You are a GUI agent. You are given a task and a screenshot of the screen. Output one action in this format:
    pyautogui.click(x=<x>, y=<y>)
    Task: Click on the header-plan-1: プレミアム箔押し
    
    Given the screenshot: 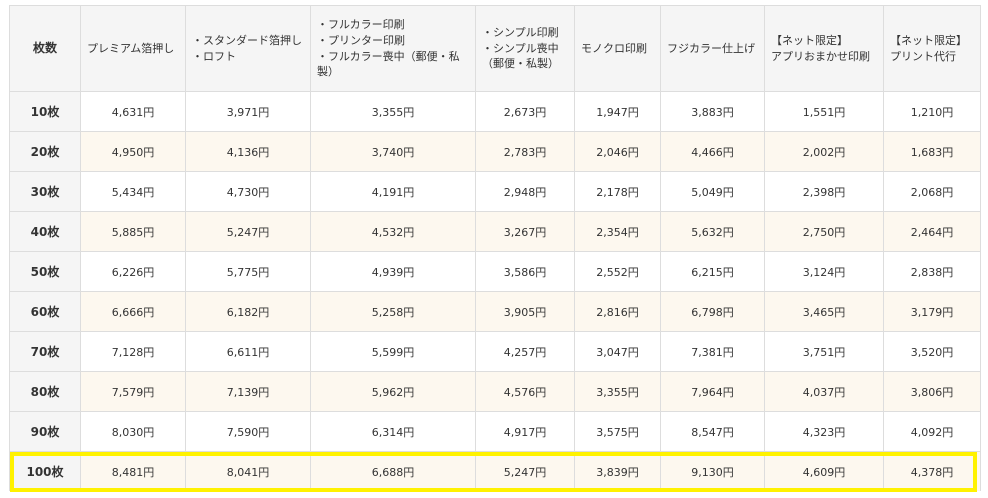 What is the action you would take?
    pyautogui.click(x=133, y=48)
    